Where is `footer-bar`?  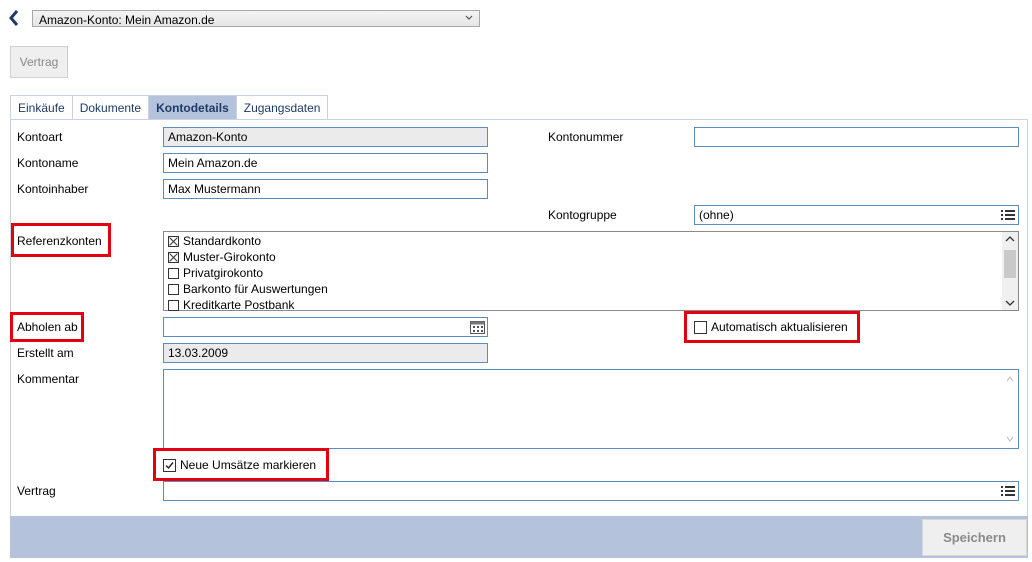 footer-bar is located at coordinates (519, 537).